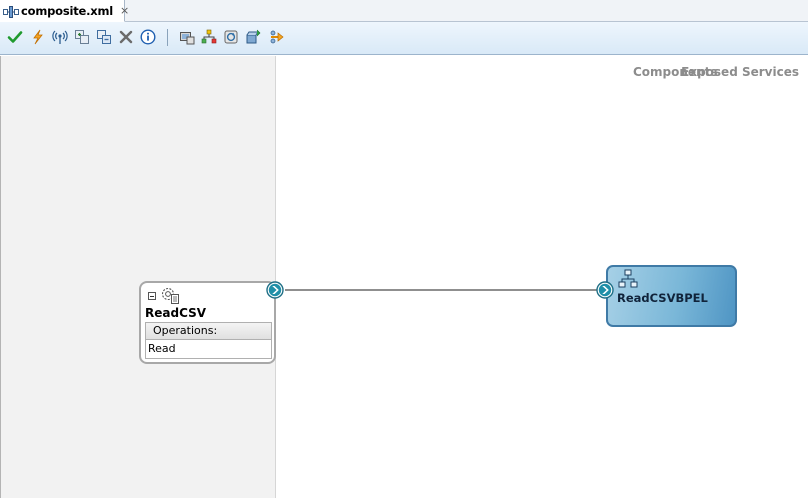  What do you see at coordinates (662, 298) in the screenshot?
I see `component-name: ReadCSVBPEL` at bounding box center [662, 298].